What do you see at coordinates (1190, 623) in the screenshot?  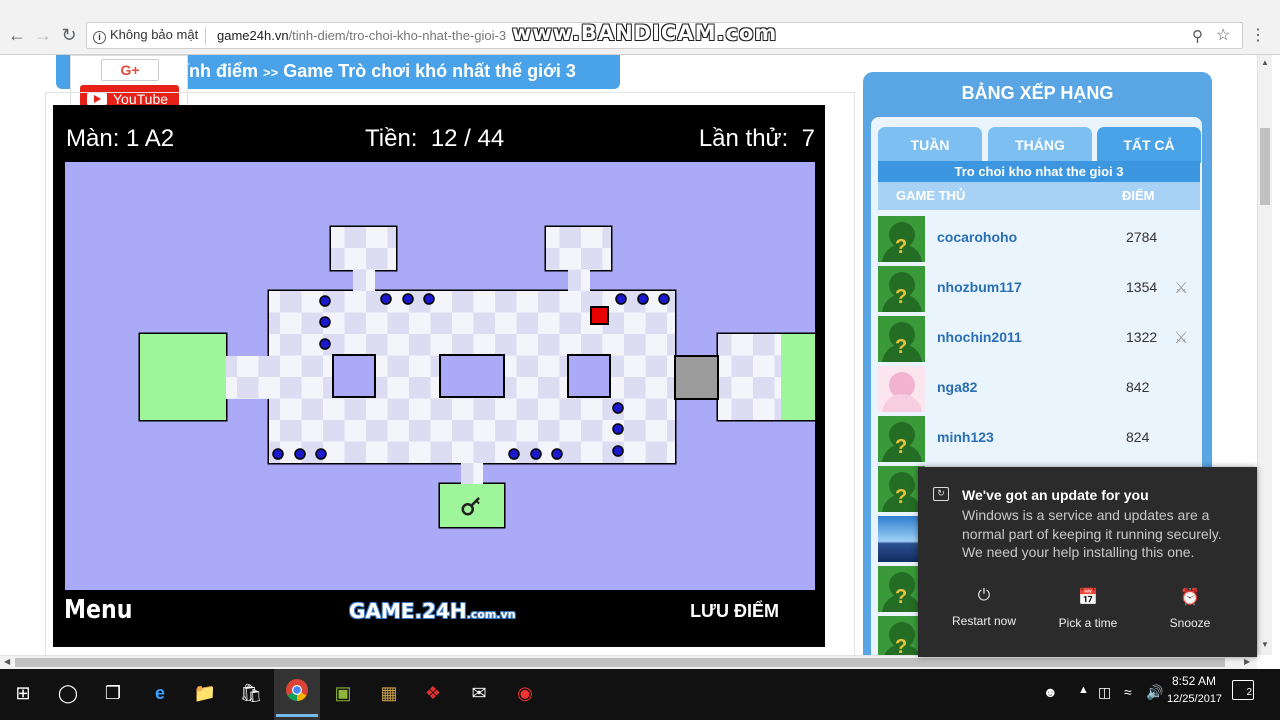 I see `snooze-label: Snooze` at bounding box center [1190, 623].